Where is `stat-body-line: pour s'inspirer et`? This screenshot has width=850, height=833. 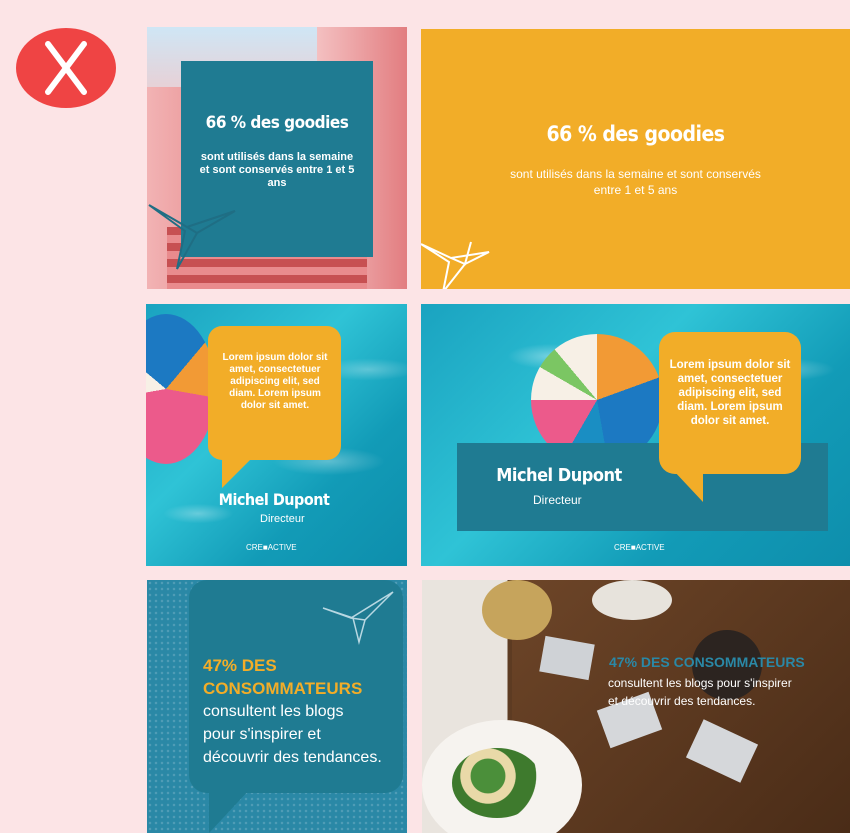
stat-body-line: pour s'inspirer et is located at coordinates (262, 734).